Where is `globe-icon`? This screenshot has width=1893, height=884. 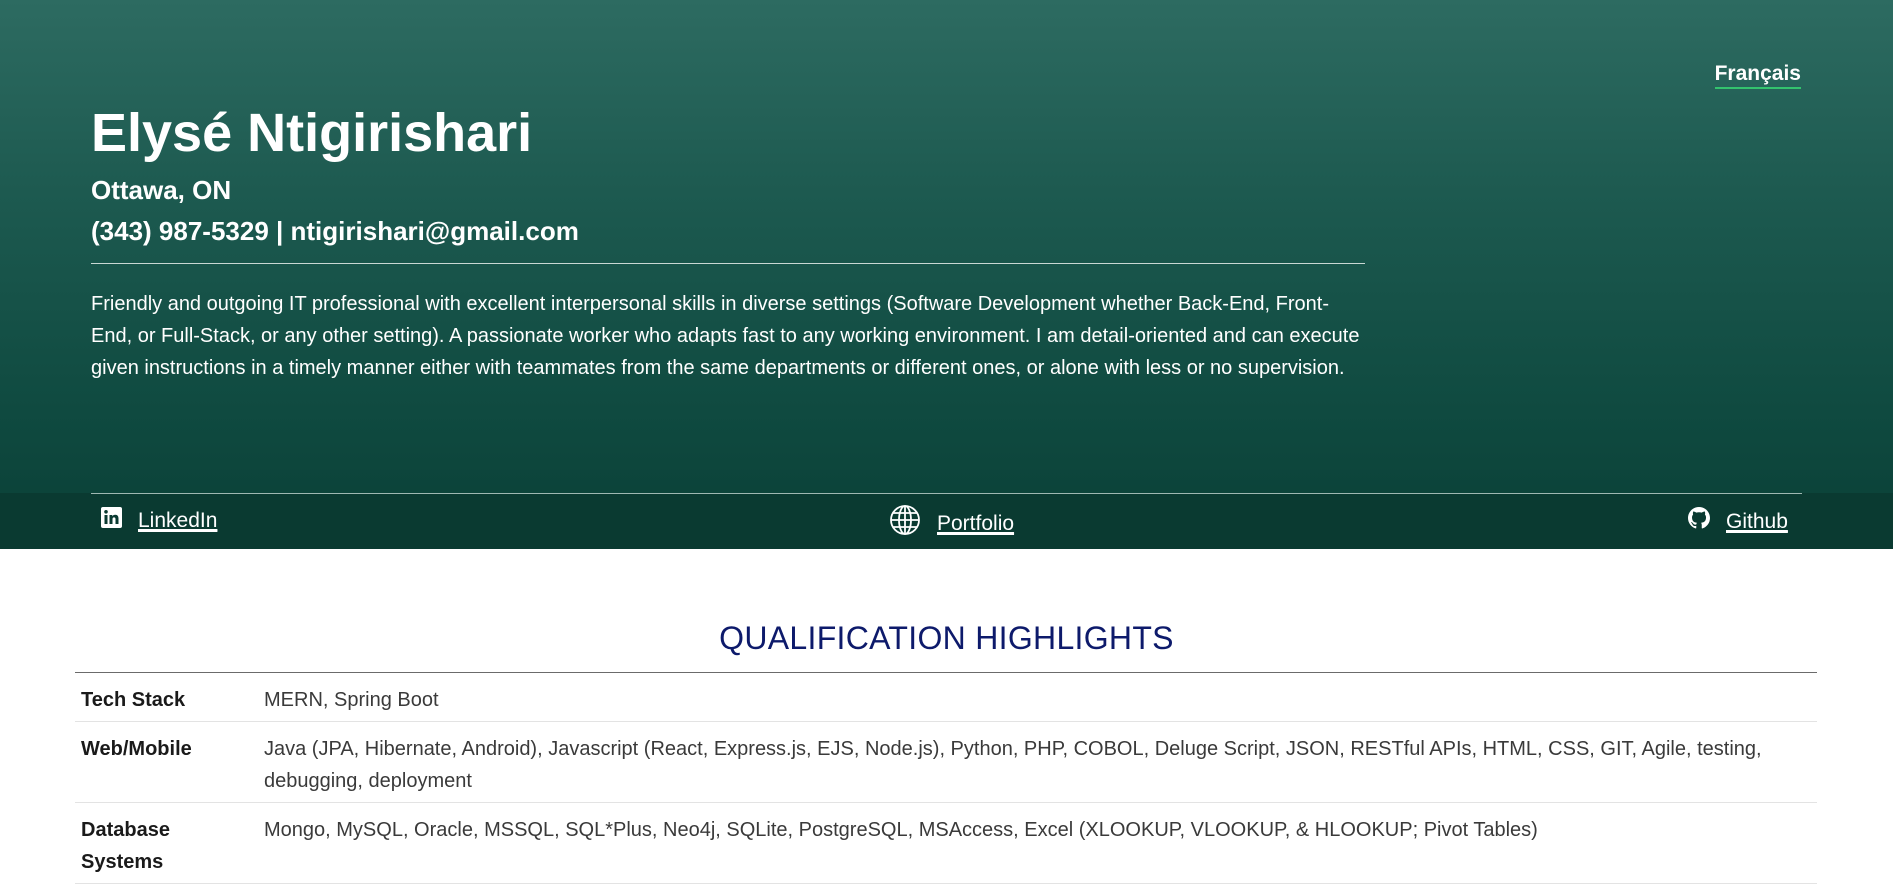
globe-icon is located at coordinates (905, 523).